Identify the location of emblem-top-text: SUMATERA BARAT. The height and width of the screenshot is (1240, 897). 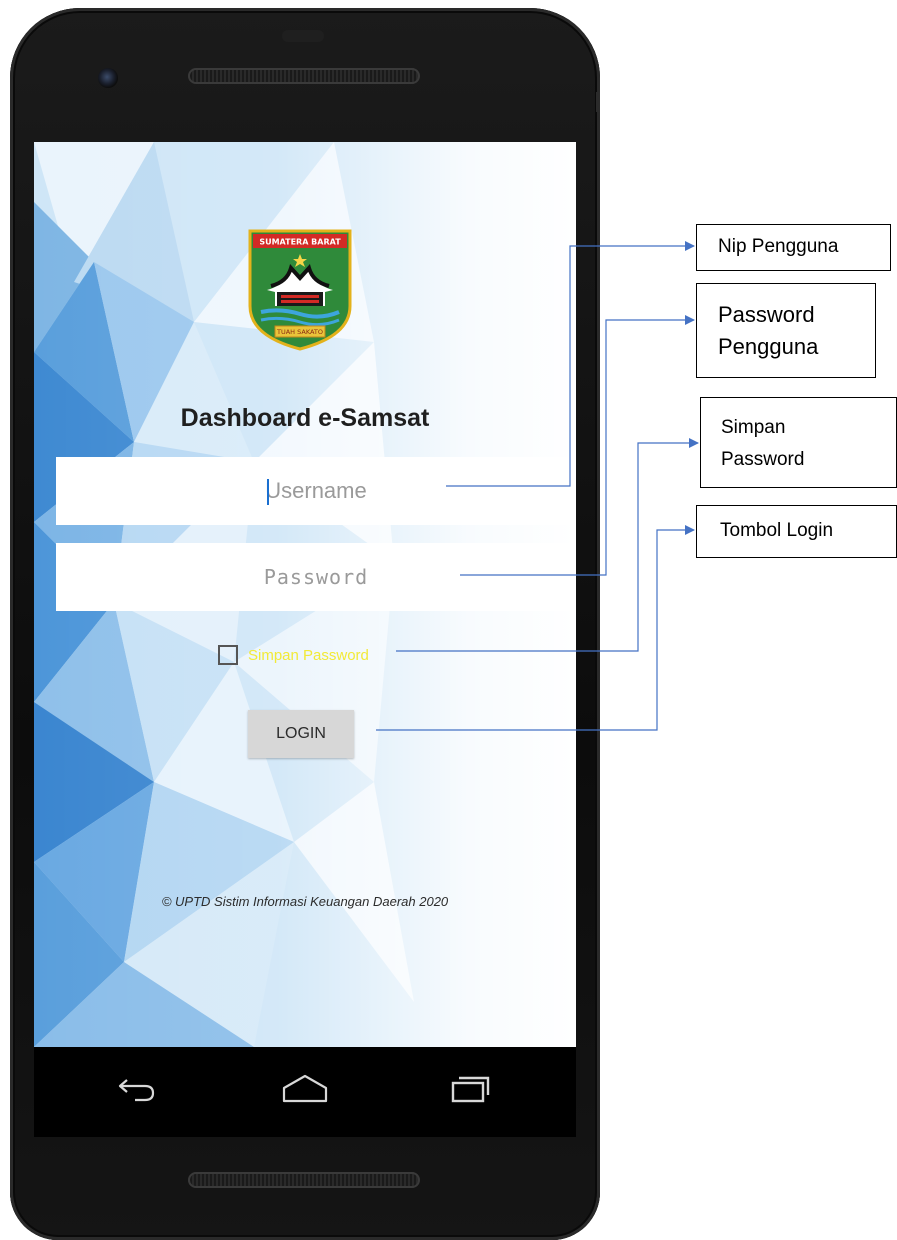
(300, 242).